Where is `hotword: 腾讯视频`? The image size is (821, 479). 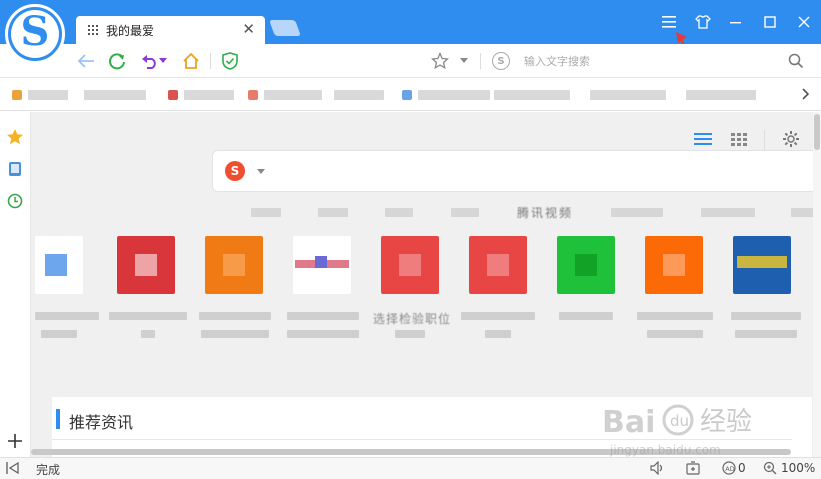
hotword: 腾讯视频 is located at coordinates (545, 212).